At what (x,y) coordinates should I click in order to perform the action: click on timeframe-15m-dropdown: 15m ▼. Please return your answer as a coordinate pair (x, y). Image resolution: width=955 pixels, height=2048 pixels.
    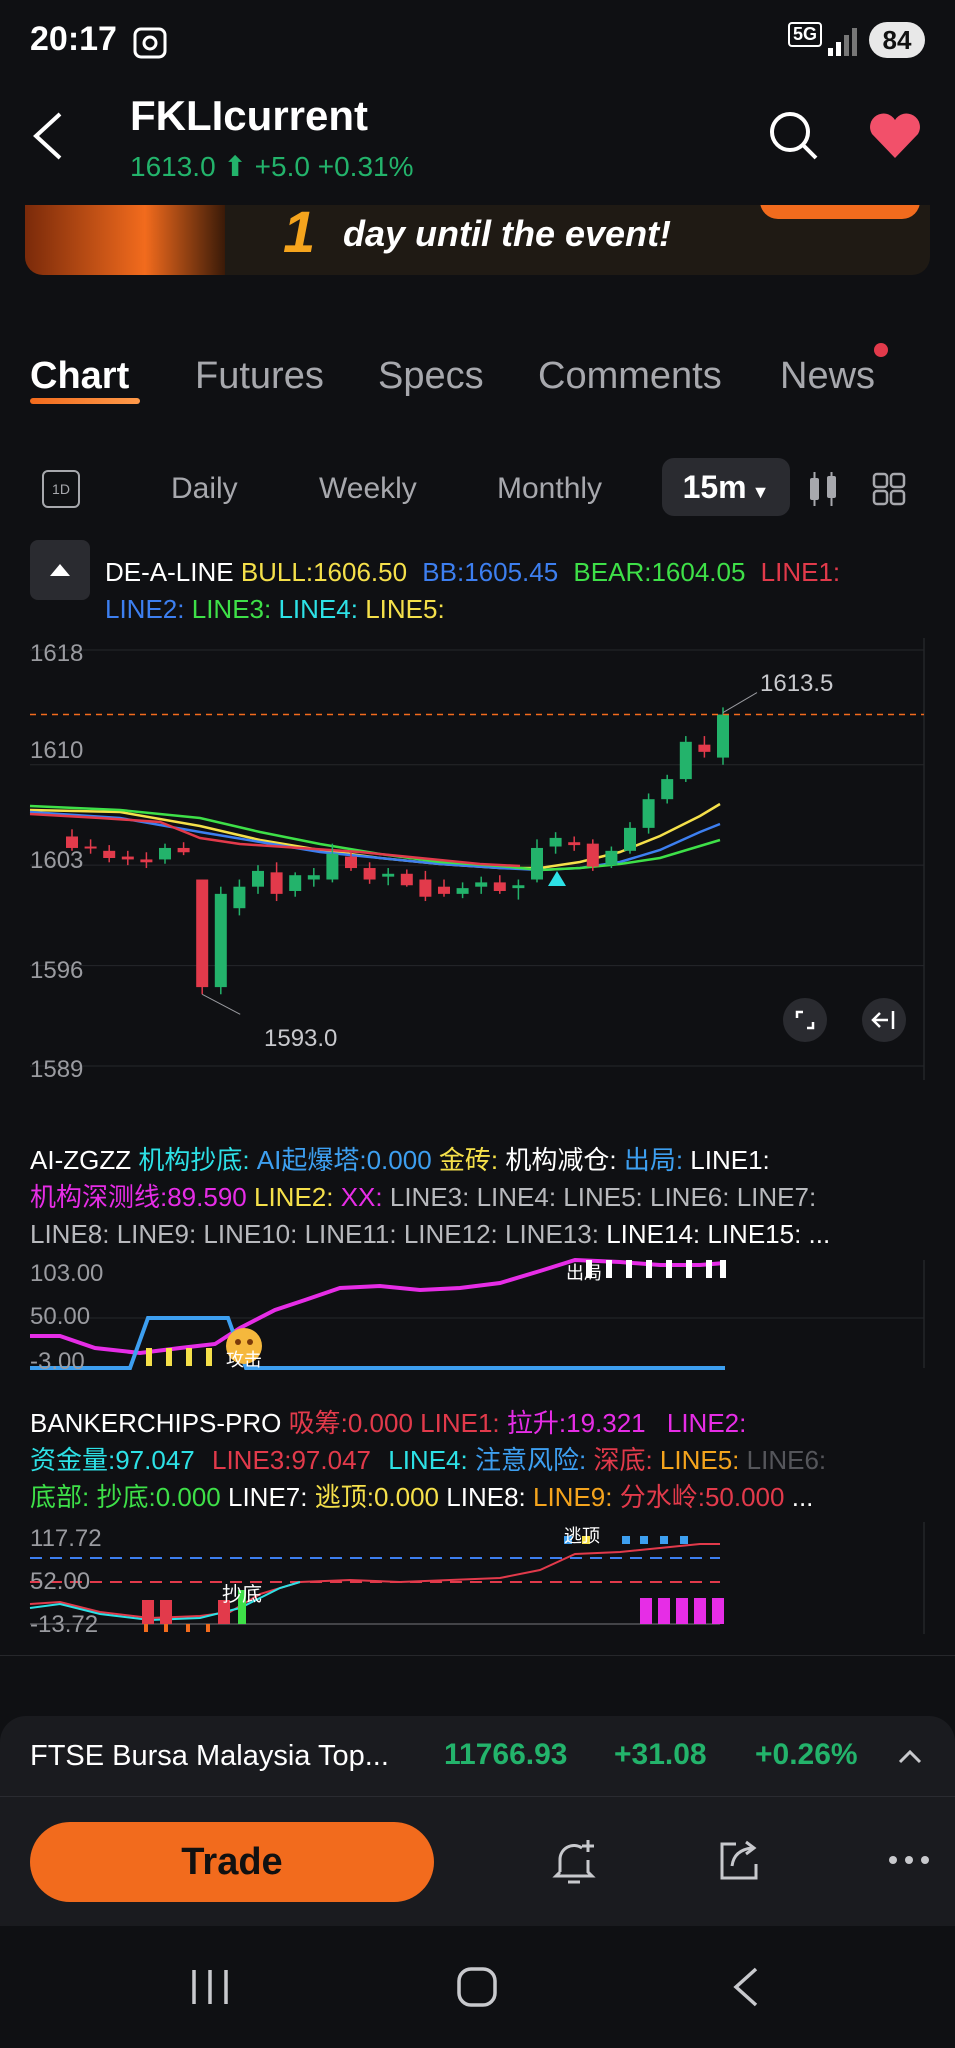
    Looking at the image, I should click on (726, 487).